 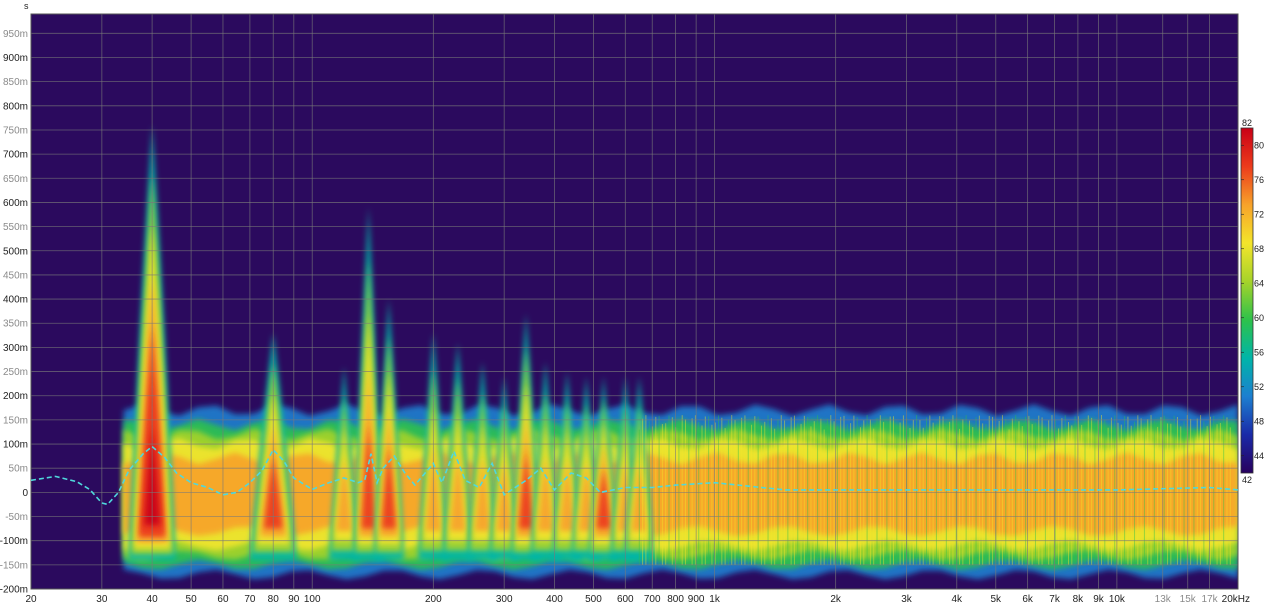 What do you see at coordinates (15, 58) in the screenshot?
I see `y-tick-label: 900m` at bounding box center [15, 58].